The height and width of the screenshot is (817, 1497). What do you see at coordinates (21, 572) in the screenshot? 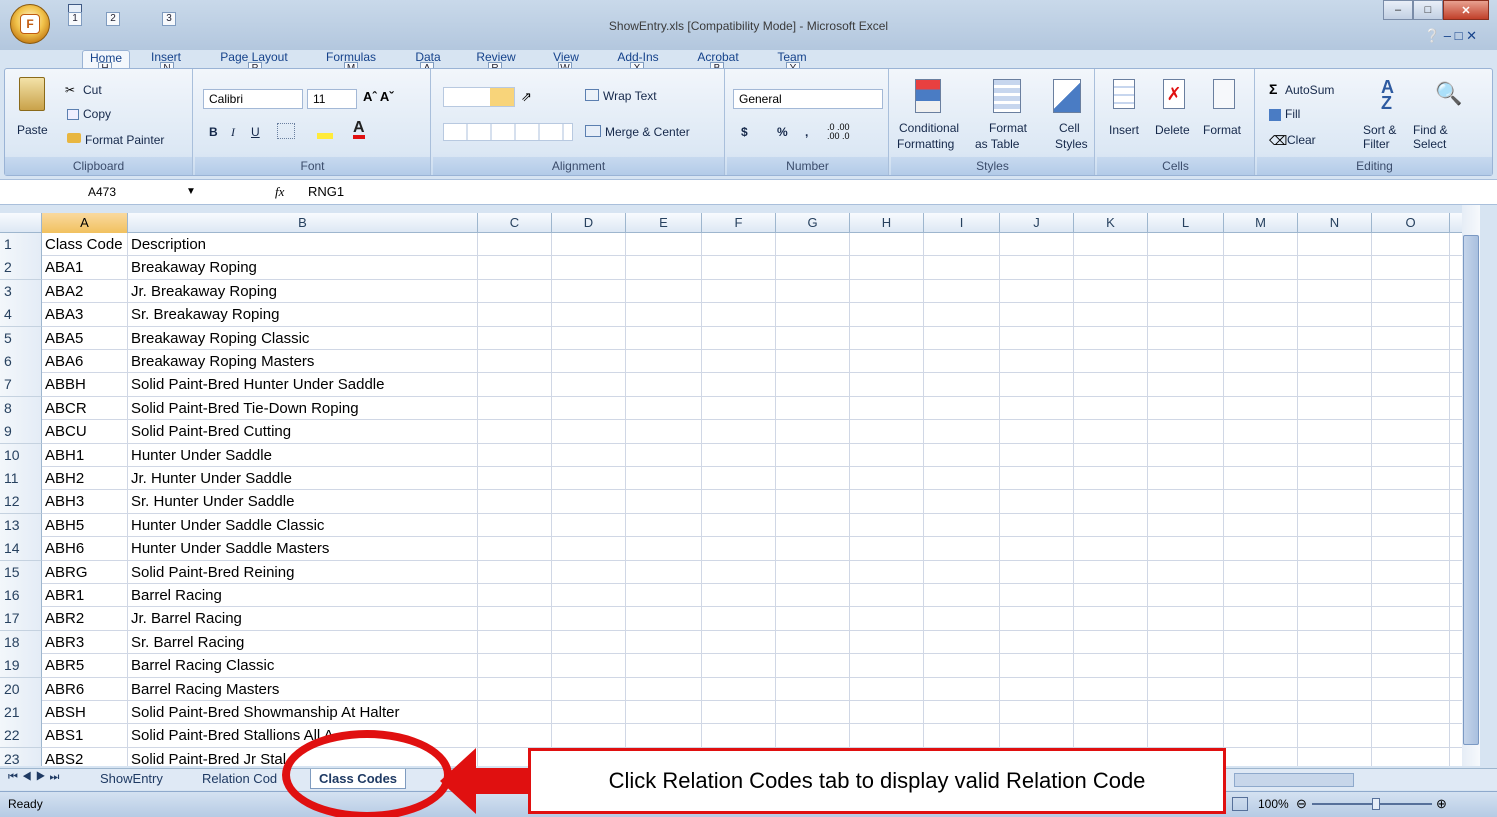
I see `row-header: 15` at bounding box center [21, 572].